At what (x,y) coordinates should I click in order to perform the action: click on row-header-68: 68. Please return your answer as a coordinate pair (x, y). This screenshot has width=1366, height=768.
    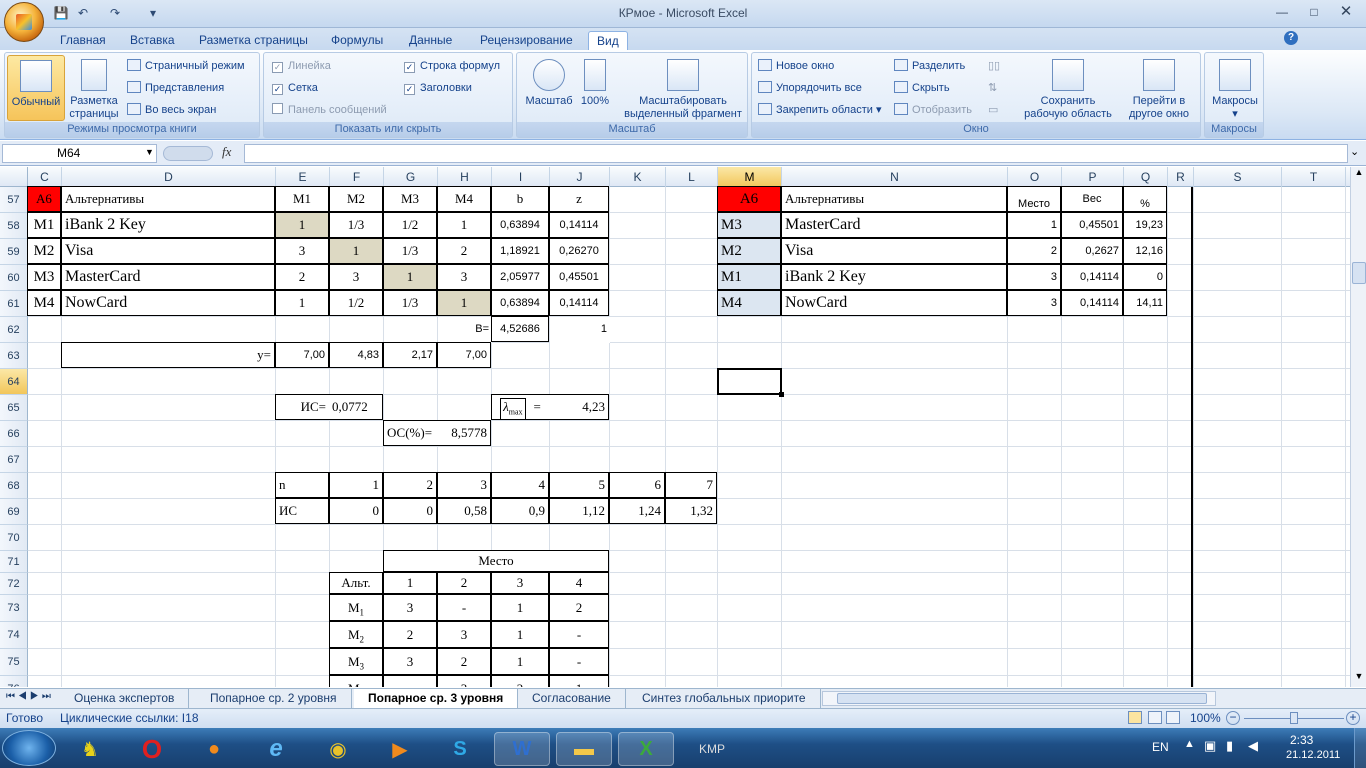
    Looking at the image, I should click on (14, 486).